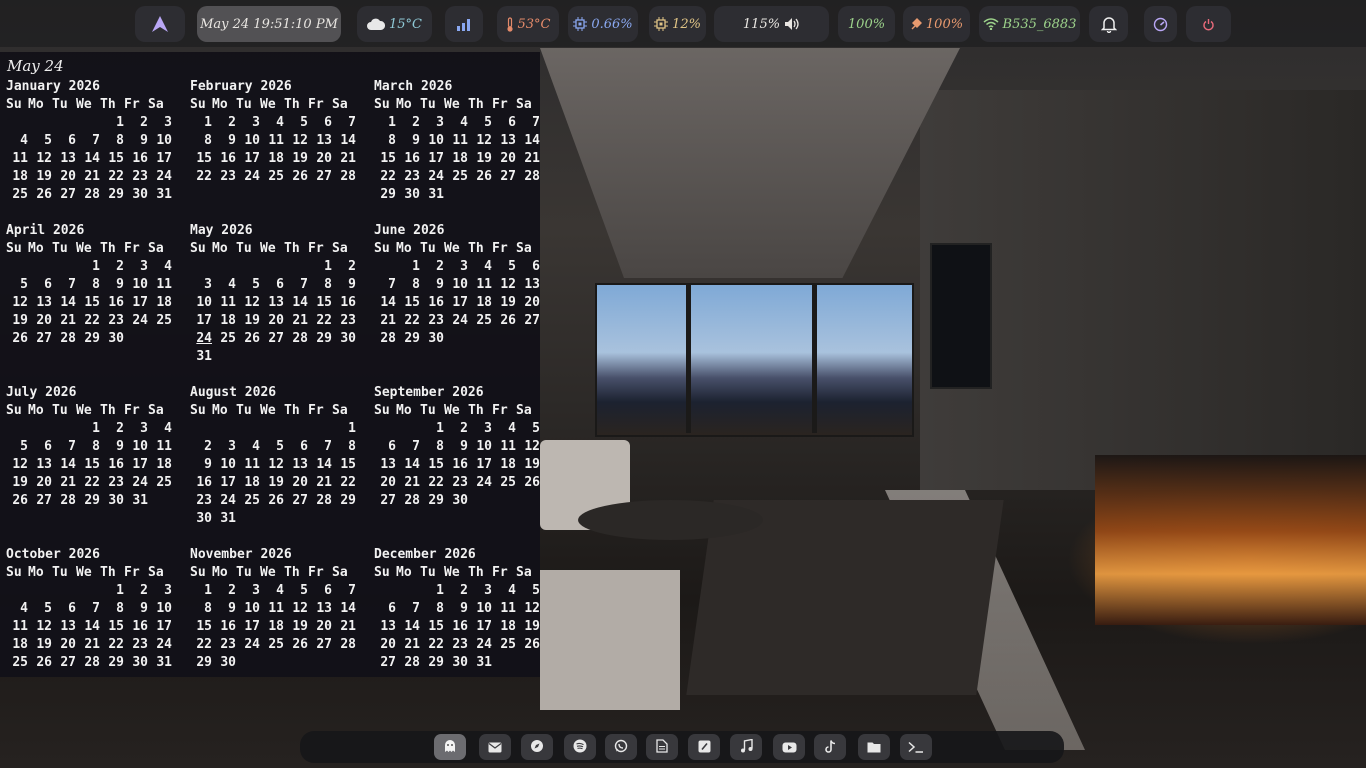 This screenshot has width=1366, height=768. Describe the element at coordinates (440, 446) in the screenshot. I see `day-cell: 8` at that location.